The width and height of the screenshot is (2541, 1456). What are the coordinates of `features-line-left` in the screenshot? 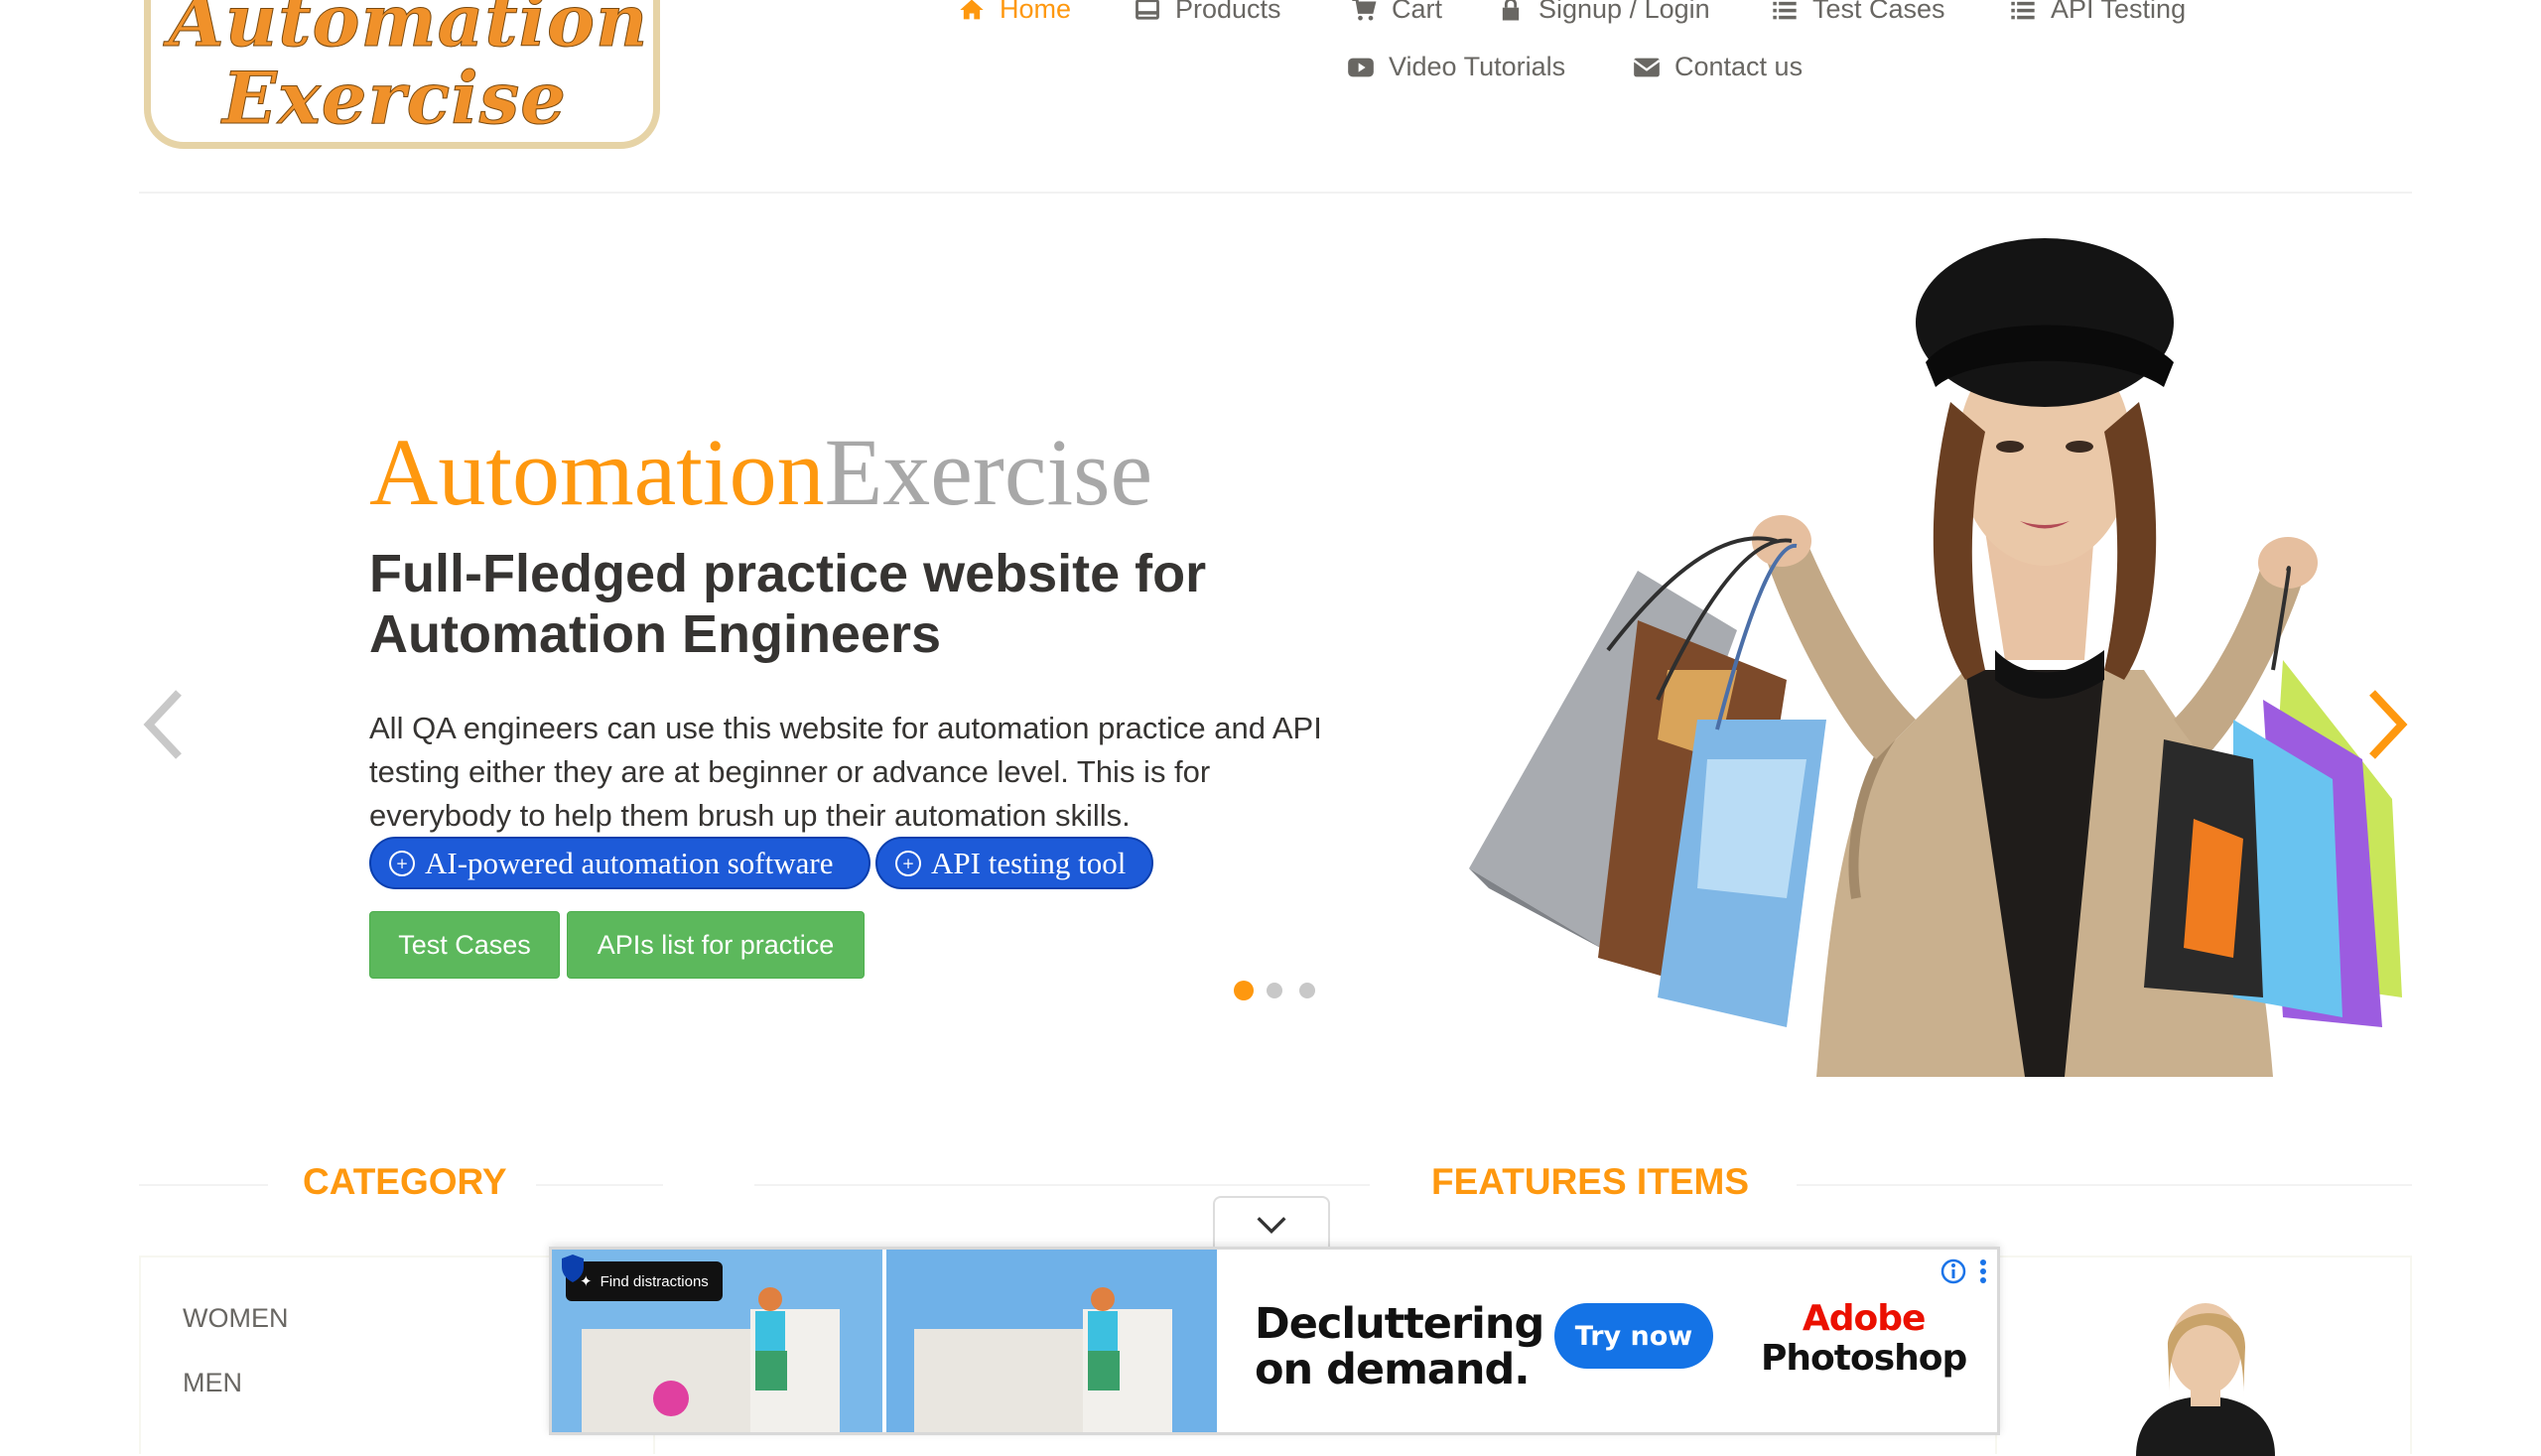 It's located at (1062, 1185).